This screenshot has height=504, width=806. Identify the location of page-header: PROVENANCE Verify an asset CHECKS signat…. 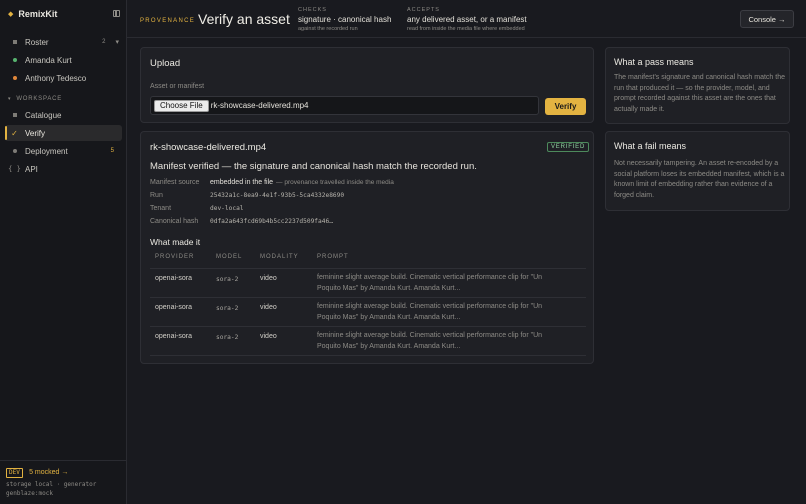
(466, 19).